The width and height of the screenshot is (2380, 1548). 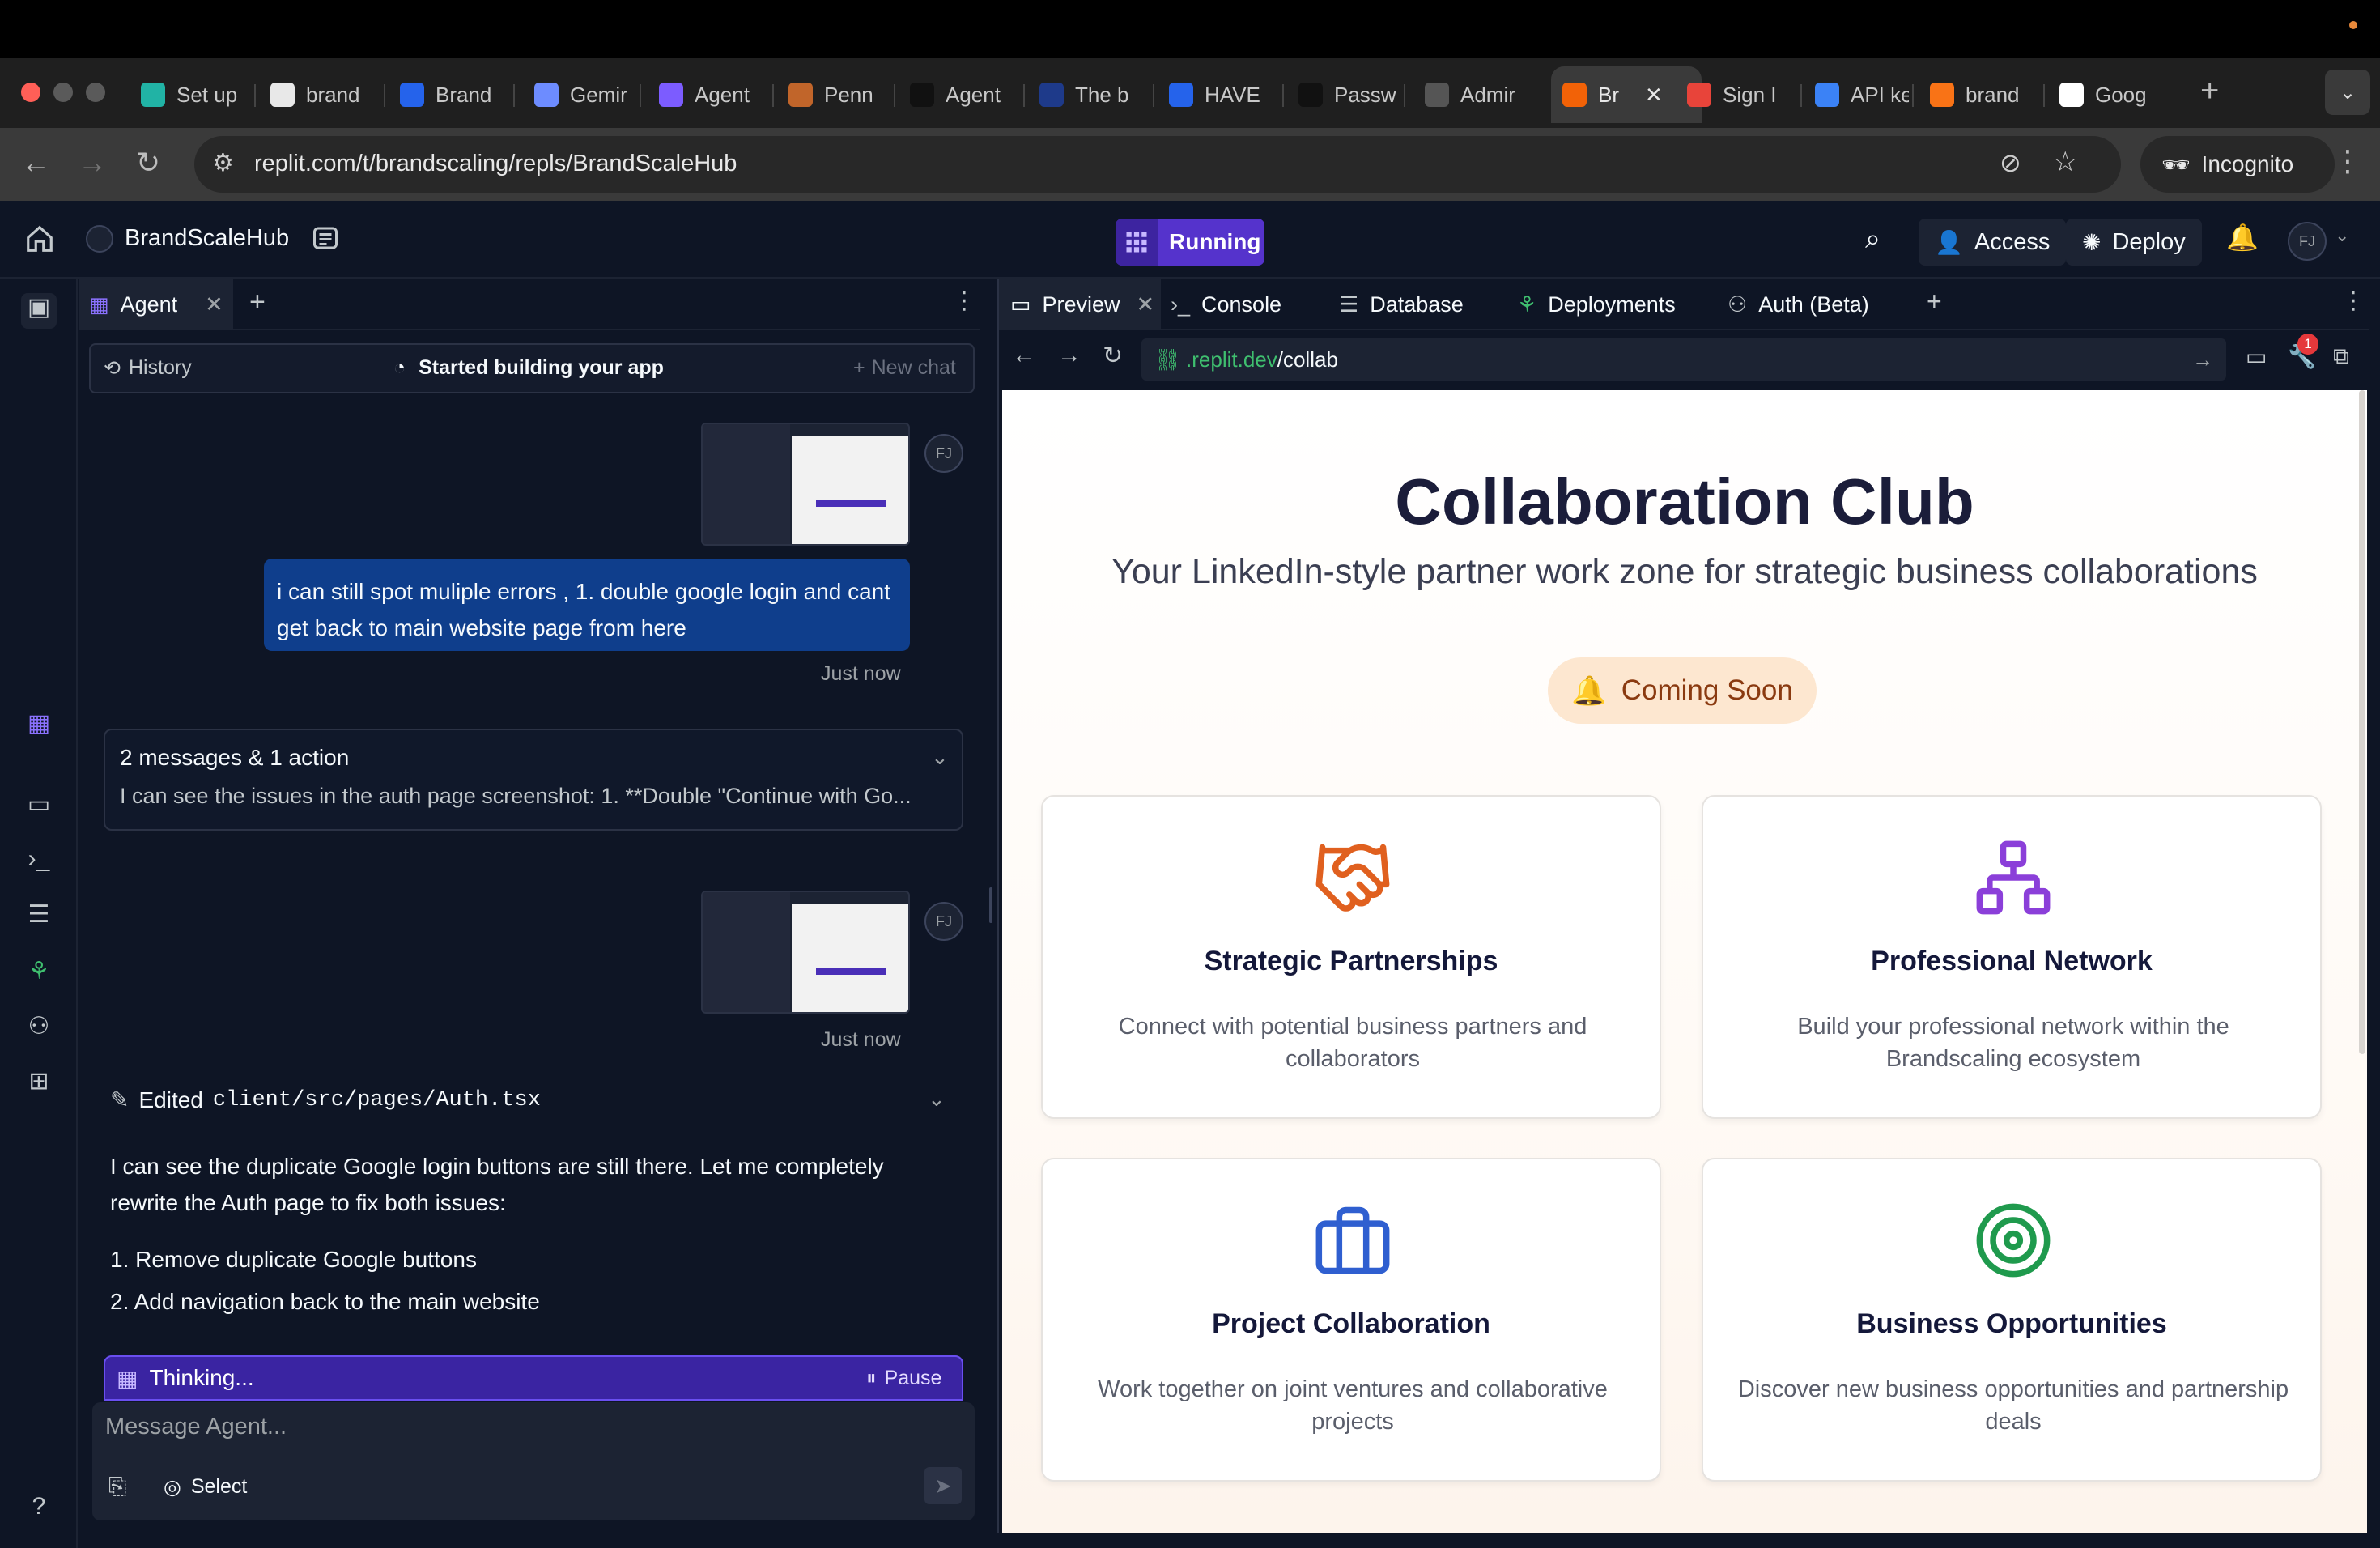 What do you see at coordinates (206, 1487) in the screenshot?
I see `select-element-button: ◎ Select` at bounding box center [206, 1487].